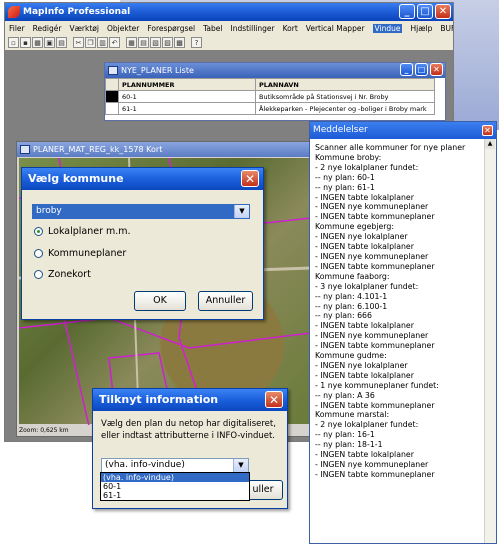 The width and height of the screenshot is (499, 546). I want to click on app-title: MapInfo Professional, so click(77, 12).